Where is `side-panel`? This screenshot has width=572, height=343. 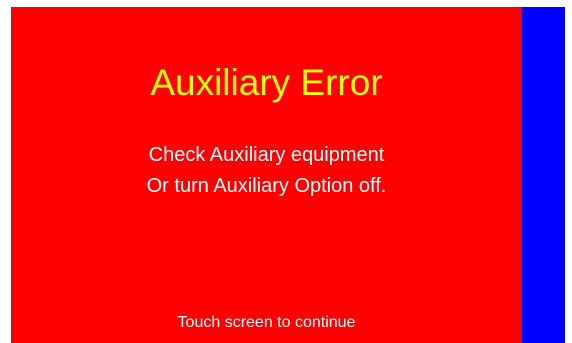
side-panel is located at coordinates (543, 175).